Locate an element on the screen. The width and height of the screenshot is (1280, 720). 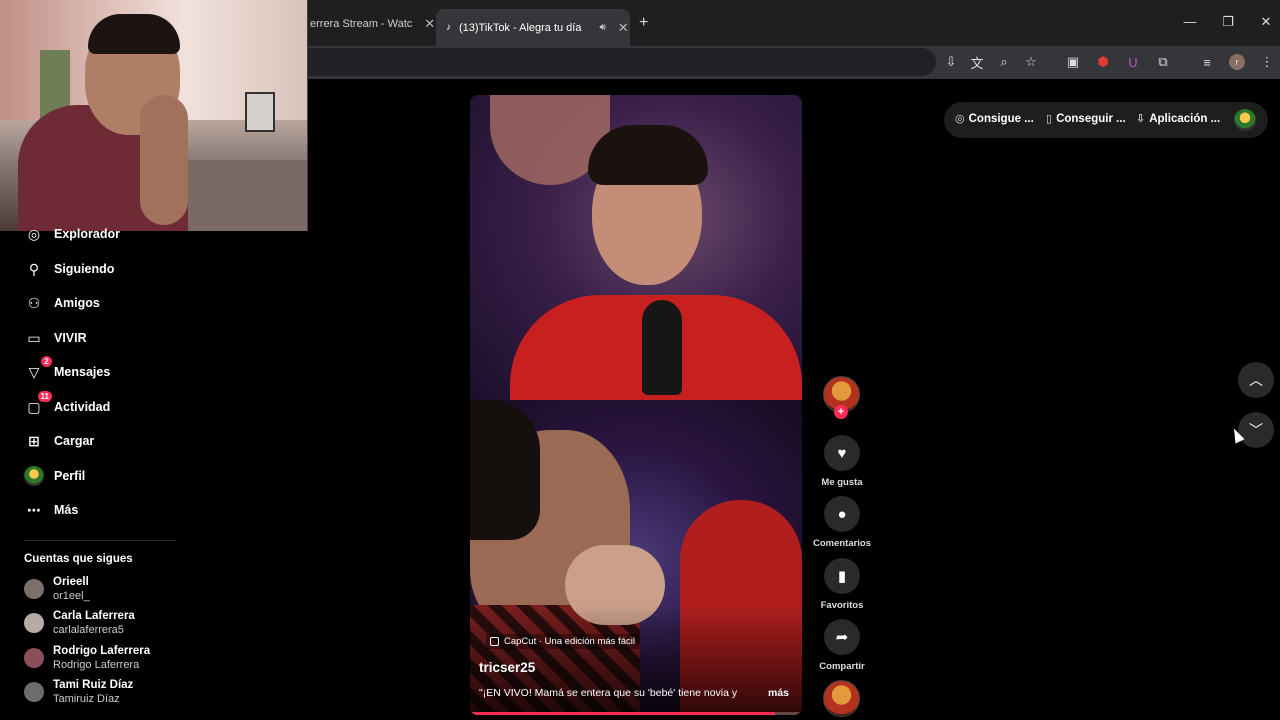
sidebar-item-mensajes: ▽ 2 Mensajes is located at coordinates (67, 370).